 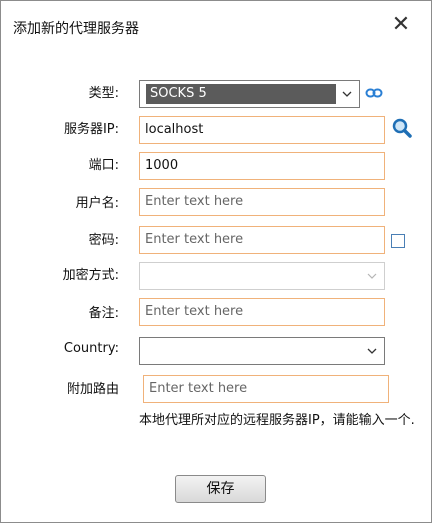 What do you see at coordinates (103, 240) in the screenshot?
I see `password-label: 密码:` at bounding box center [103, 240].